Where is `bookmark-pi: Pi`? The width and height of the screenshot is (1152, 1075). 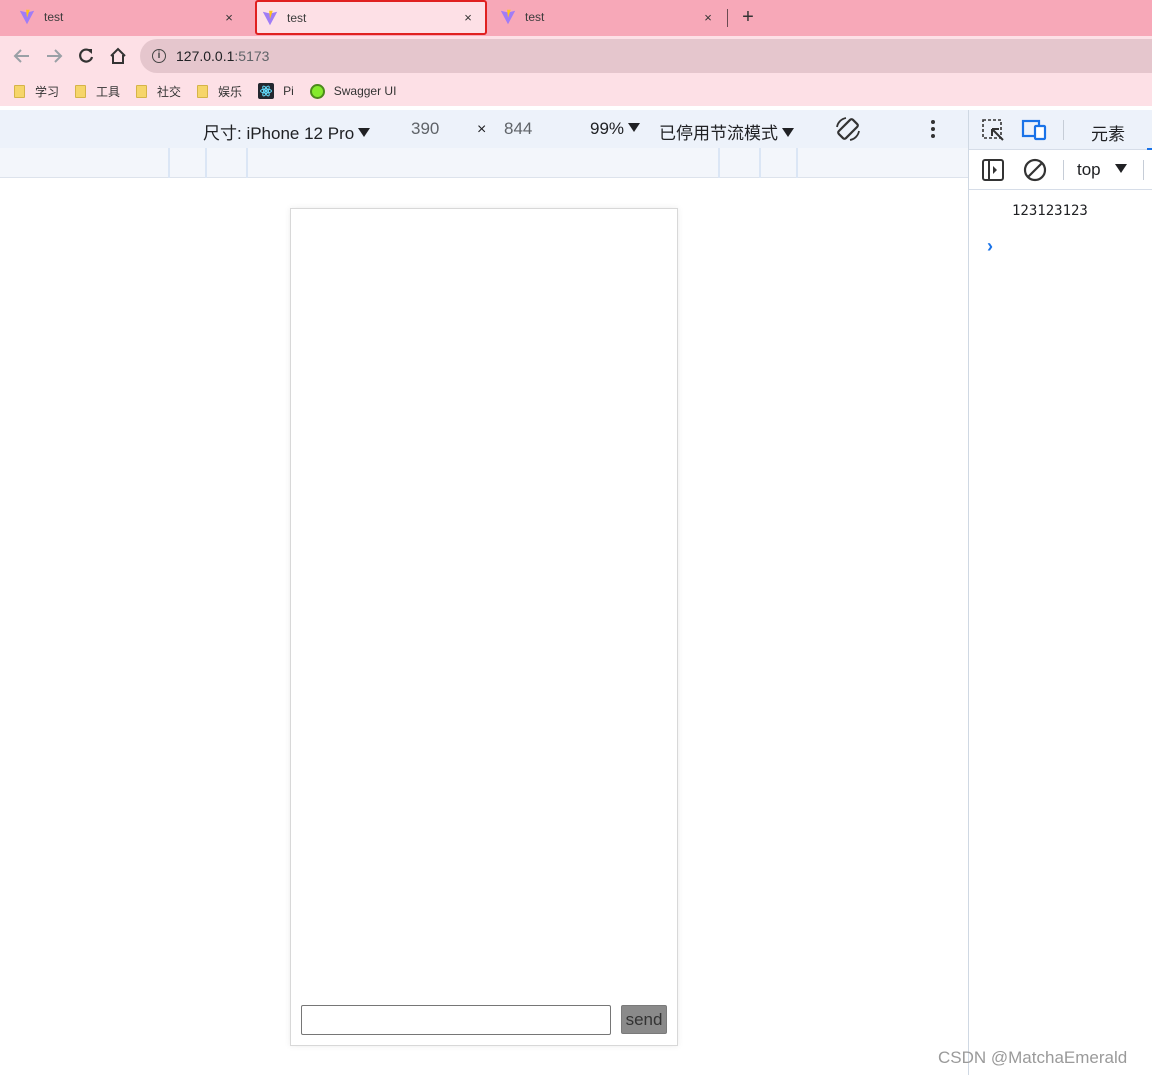 bookmark-pi: Pi is located at coordinates (276, 91).